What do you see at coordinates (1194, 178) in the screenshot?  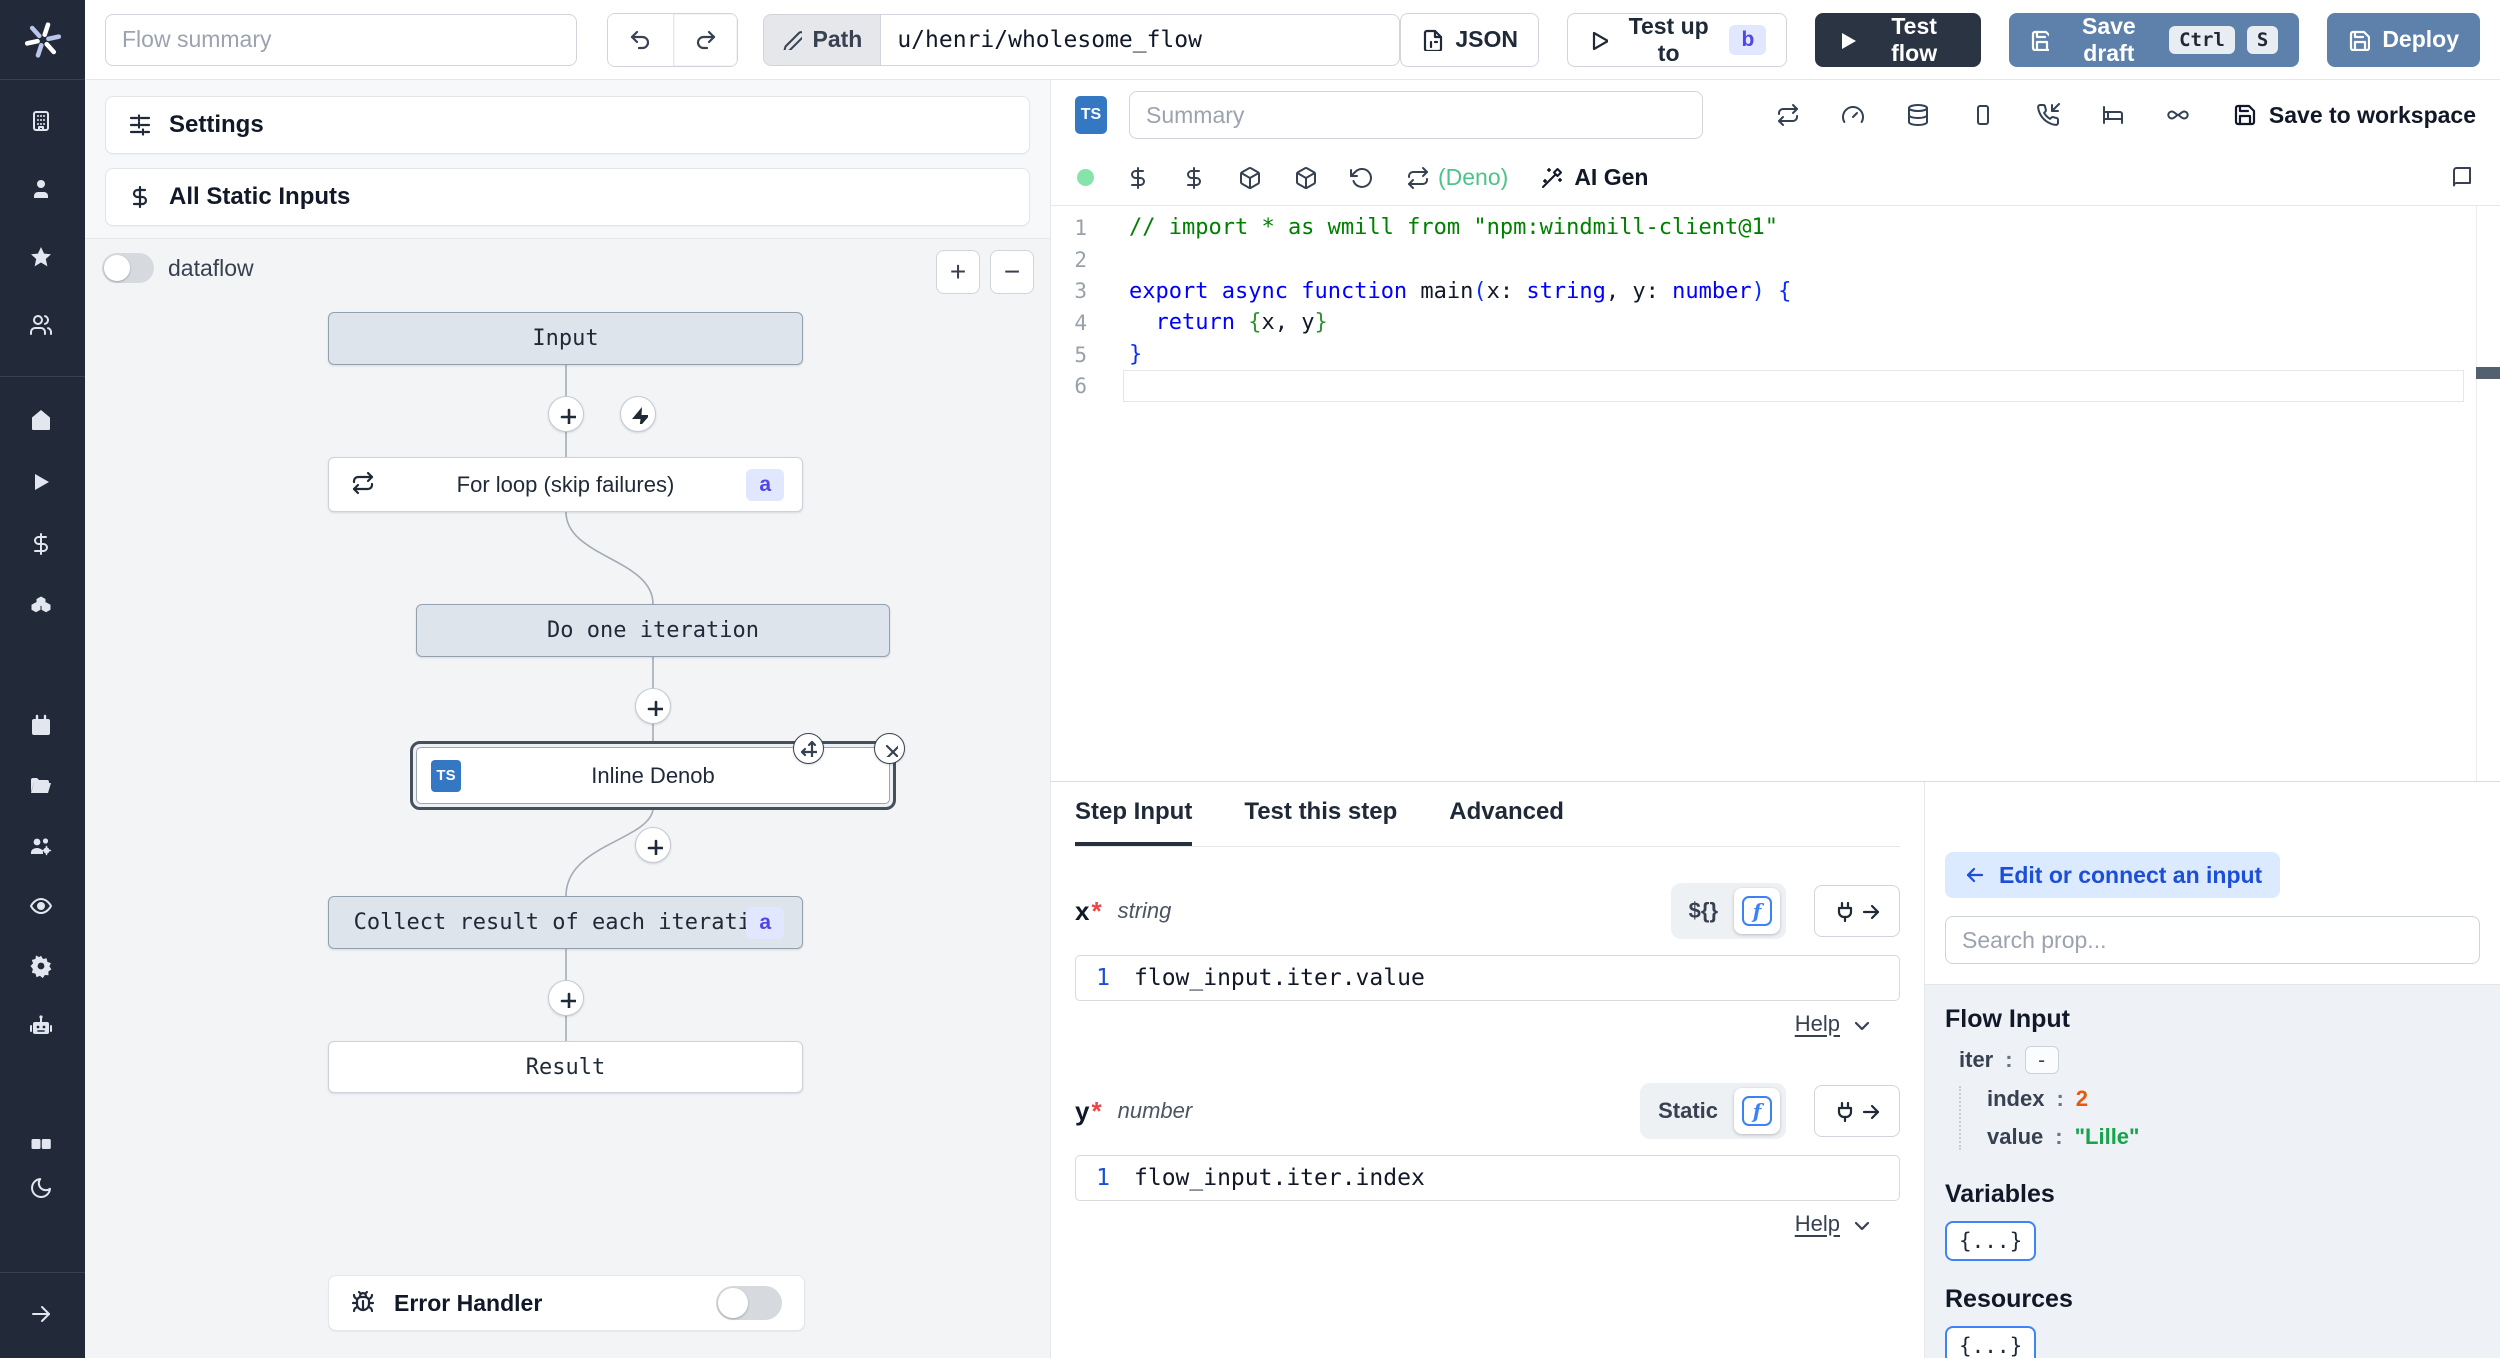 I see `contextual-dollar-icon` at bounding box center [1194, 178].